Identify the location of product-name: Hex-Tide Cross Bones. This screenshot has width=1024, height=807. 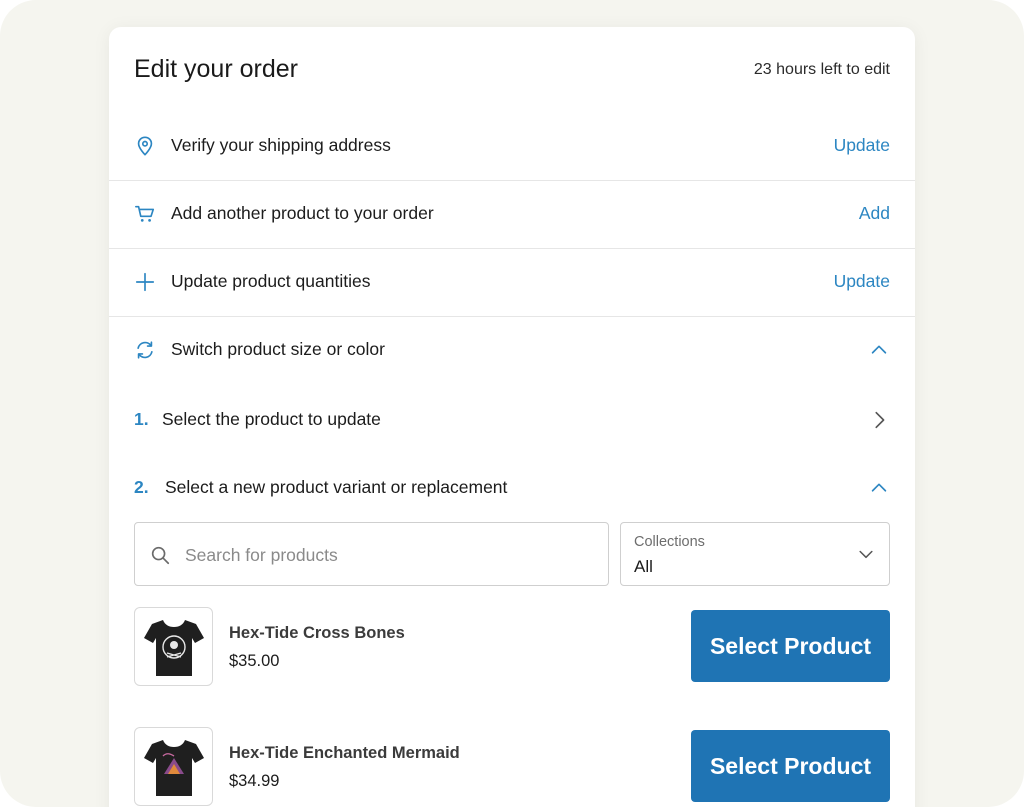
(317, 633).